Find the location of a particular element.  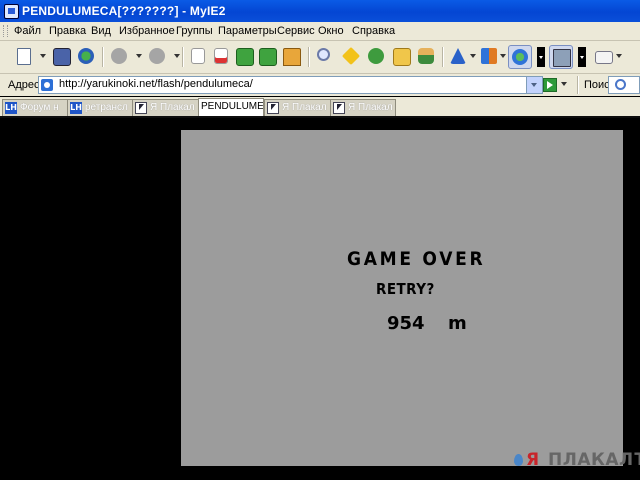

tab-forum: LH Форум н is located at coordinates (35, 107).